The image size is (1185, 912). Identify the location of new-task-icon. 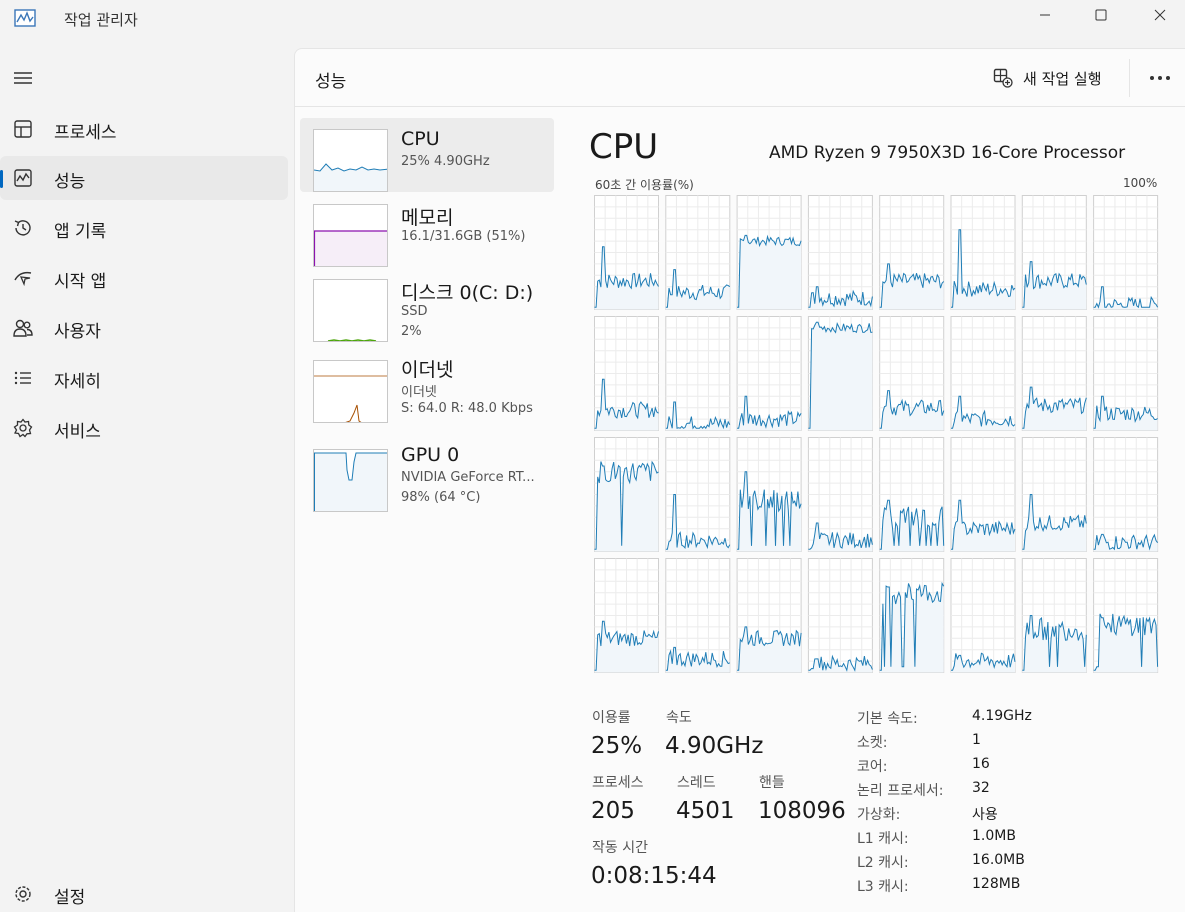
(1003, 78).